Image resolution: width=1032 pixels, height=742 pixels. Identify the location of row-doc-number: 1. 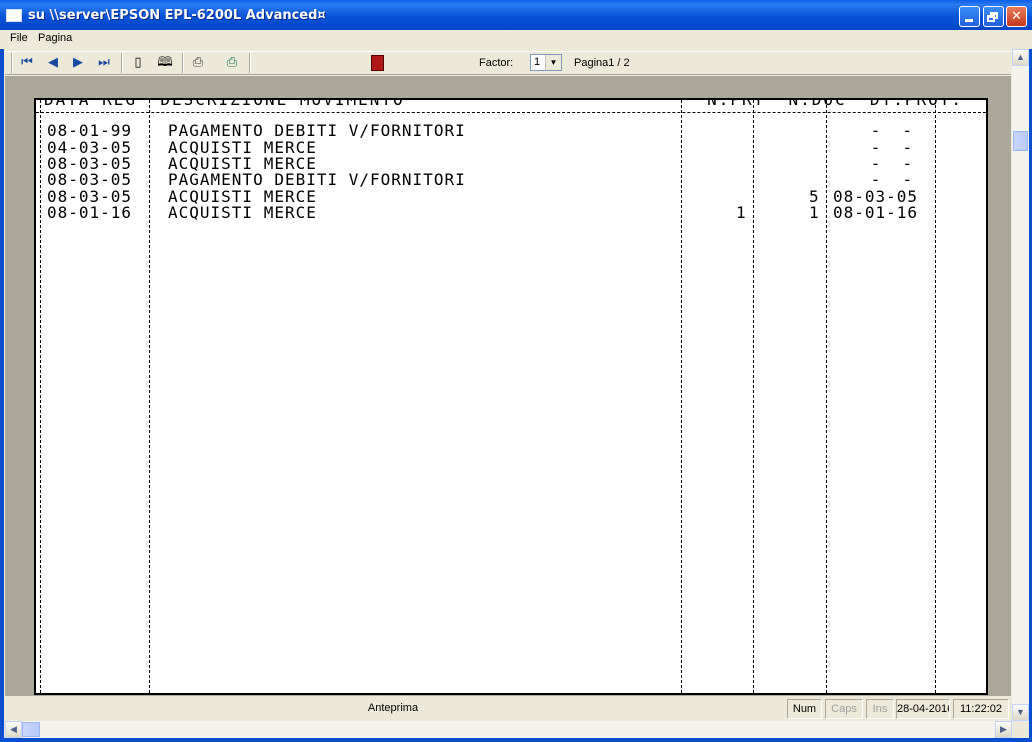
(814, 212).